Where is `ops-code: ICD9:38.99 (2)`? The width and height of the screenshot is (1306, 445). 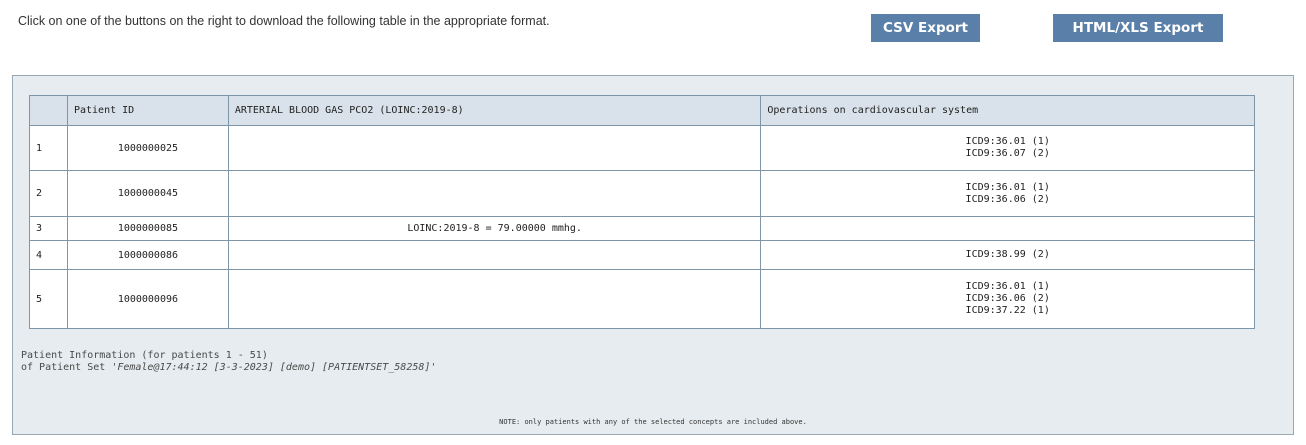
ops-code: ICD9:38.99 (2) is located at coordinates (1007, 254).